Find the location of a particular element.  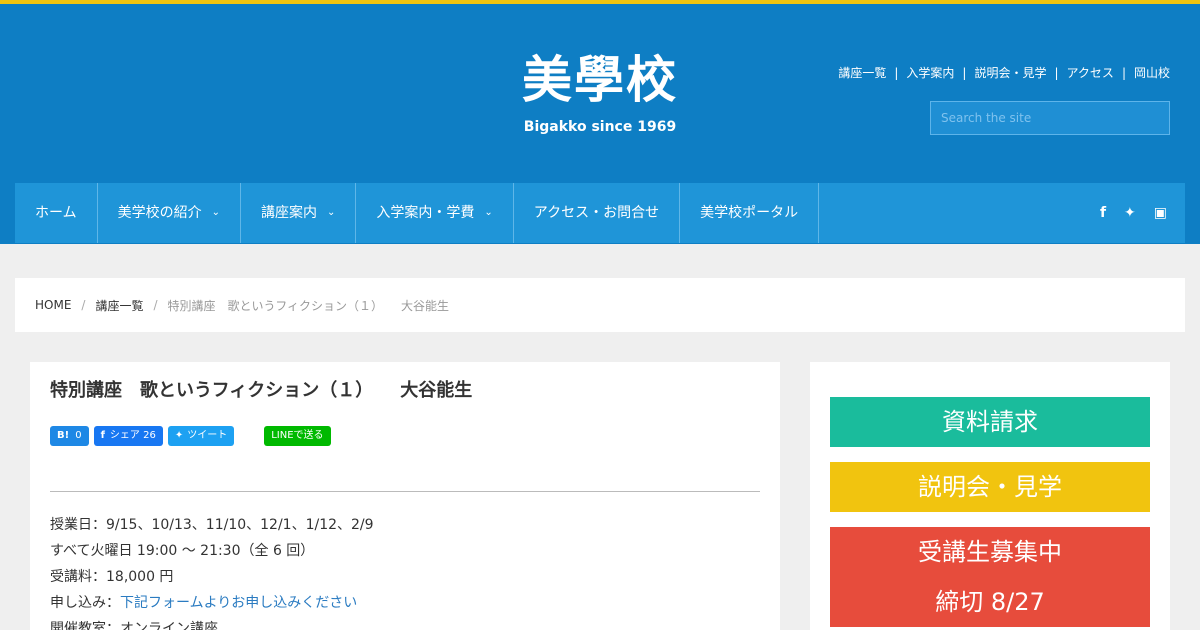

toplink-okayama: 岡山校 is located at coordinates (1152, 73).